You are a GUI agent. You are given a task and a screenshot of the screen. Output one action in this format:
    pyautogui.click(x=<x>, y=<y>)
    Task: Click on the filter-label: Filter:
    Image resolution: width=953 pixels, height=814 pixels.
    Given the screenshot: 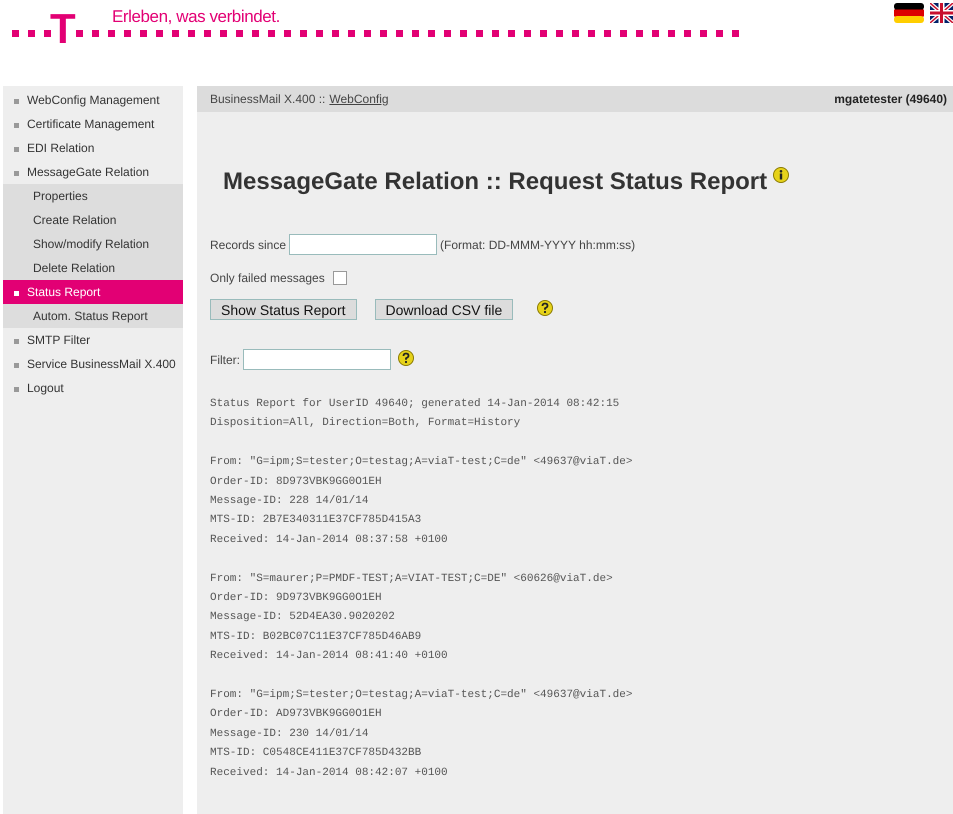 What is the action you would take?
    pyautogui.click(x=225, y=360)
    